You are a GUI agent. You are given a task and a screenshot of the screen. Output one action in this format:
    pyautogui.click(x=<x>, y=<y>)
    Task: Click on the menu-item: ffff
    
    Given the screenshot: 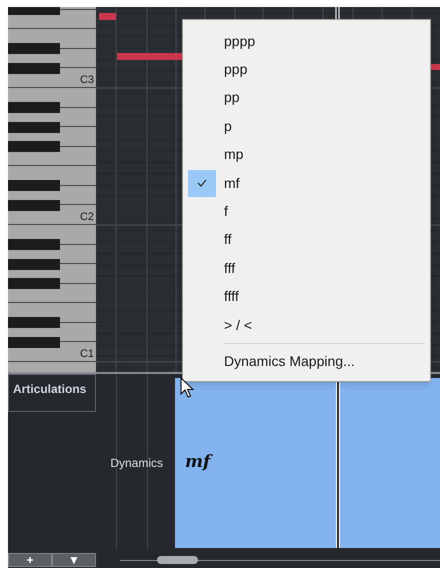 What is the action you would take?
    pyautogui.click(x=306, y=296)
    